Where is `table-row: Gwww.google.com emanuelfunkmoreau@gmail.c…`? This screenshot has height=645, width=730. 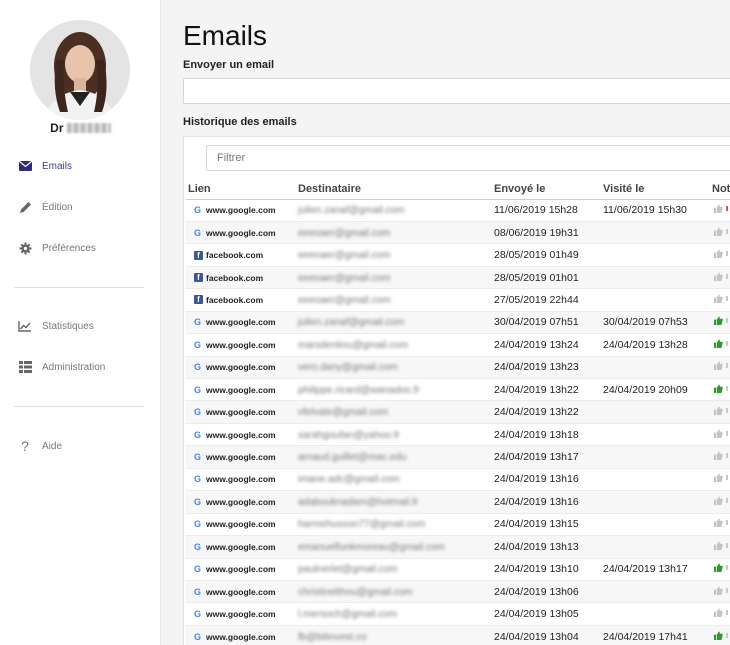
table-row: Gwww.google.com emanuelfunkmoreau@gmail.c… is located at coordinates (458, 547).